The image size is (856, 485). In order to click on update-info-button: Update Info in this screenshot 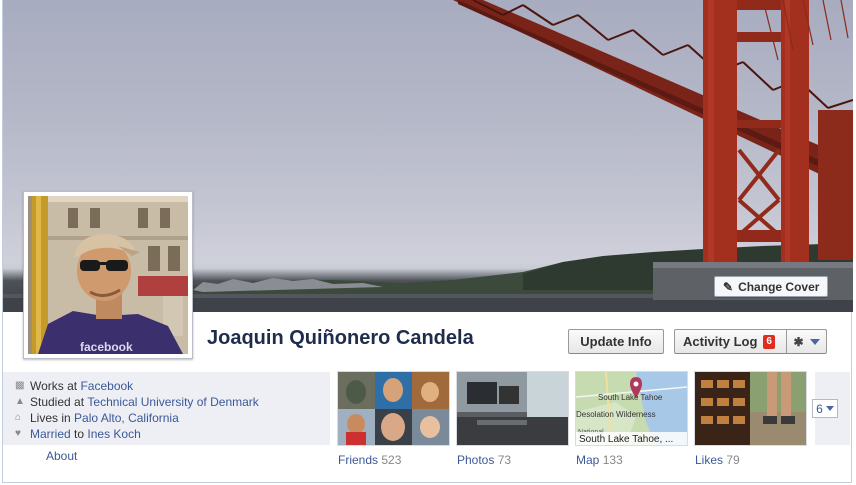, I will do `click(616, 341)`.